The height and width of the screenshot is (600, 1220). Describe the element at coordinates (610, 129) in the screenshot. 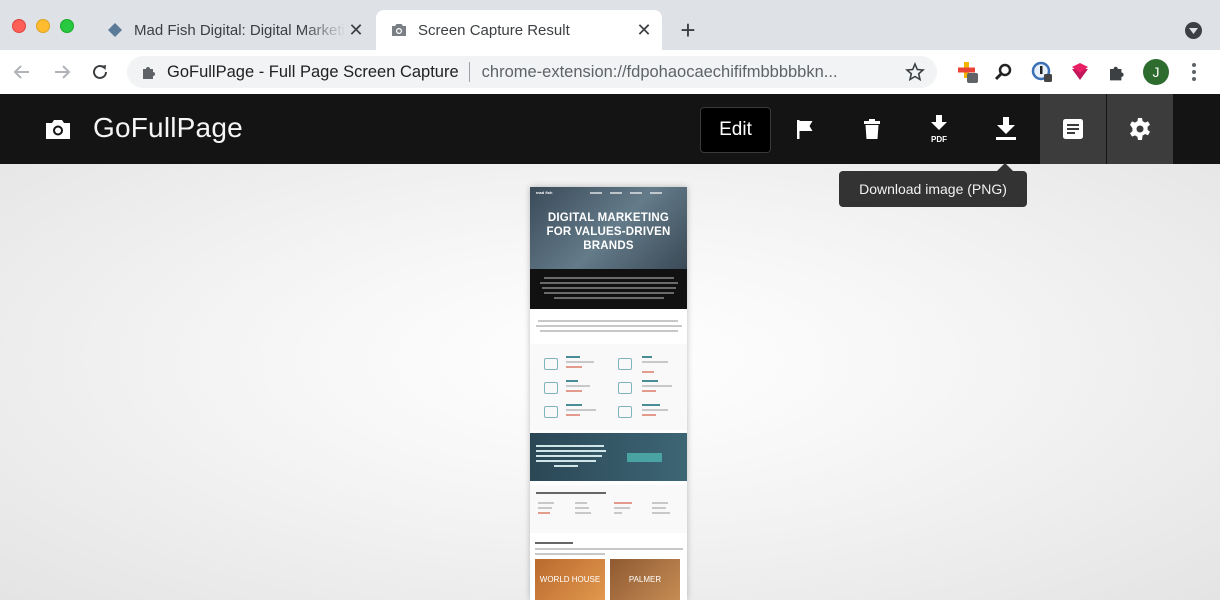

I see `gofullpage-header: GoFullPage Edit PDF` at that location.